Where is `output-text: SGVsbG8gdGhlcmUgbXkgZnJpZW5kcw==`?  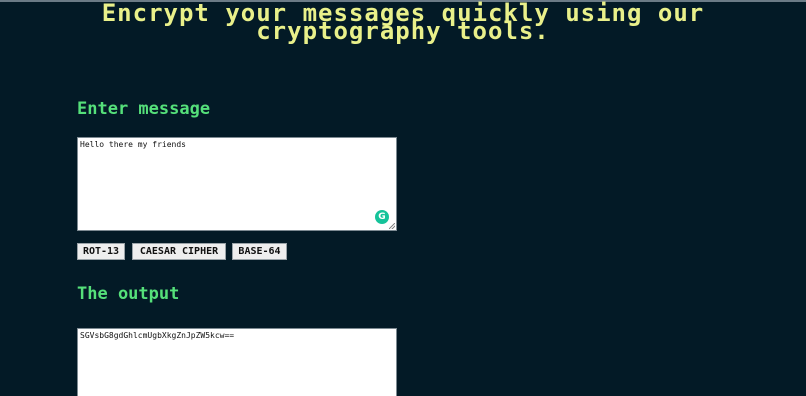
output-text: SGVsbG8gdGhlcmUgbXkgZnJpZW5kcw== is located at coordinates (157, 335).